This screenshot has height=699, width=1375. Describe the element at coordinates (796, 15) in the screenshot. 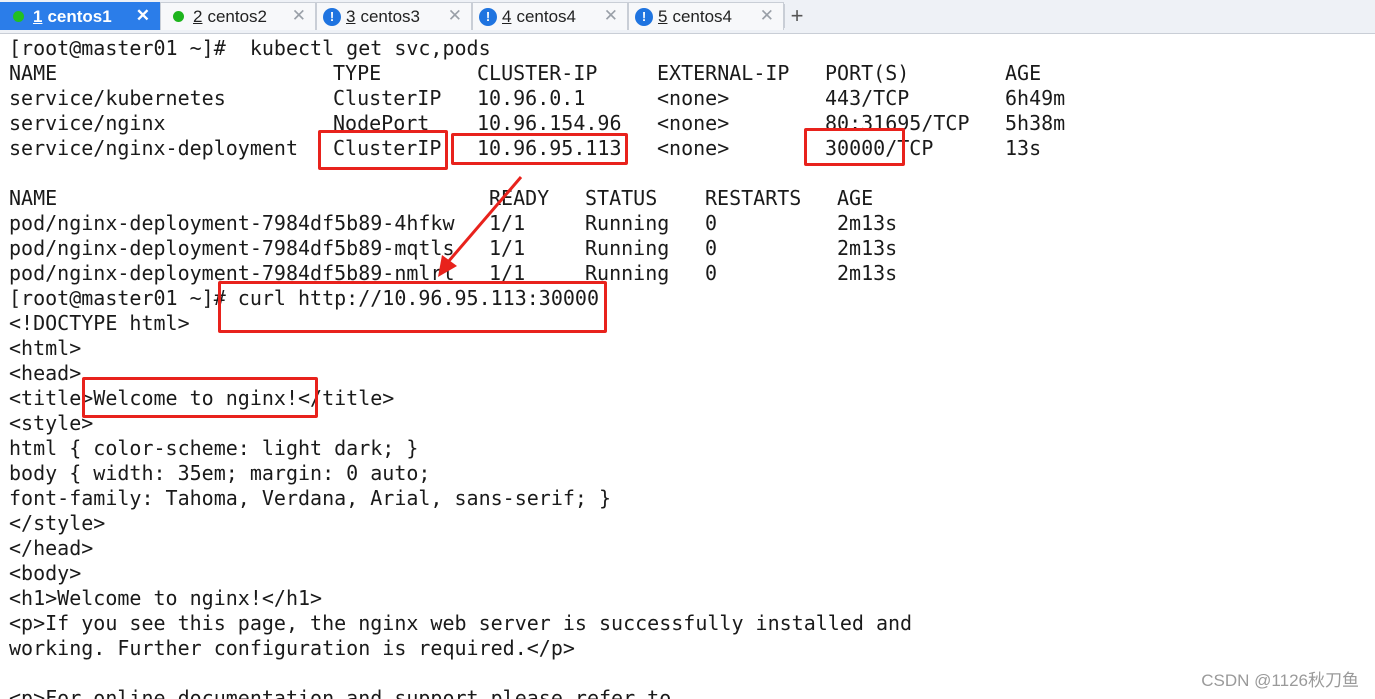

I see `plus-icon: +` at that location.